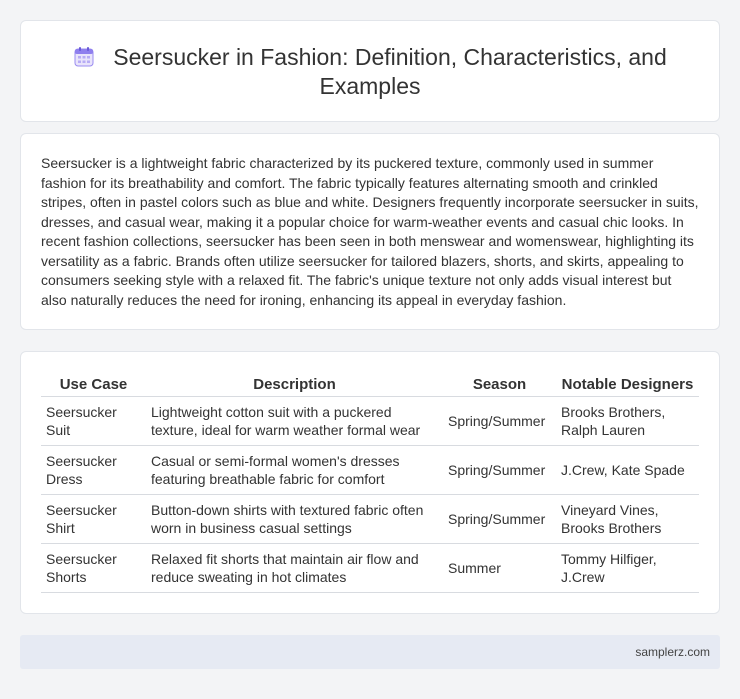 This screenshot has height=699, width=740. I want to click on cell-use-case: Seersucker Suit, so click(93, 421).